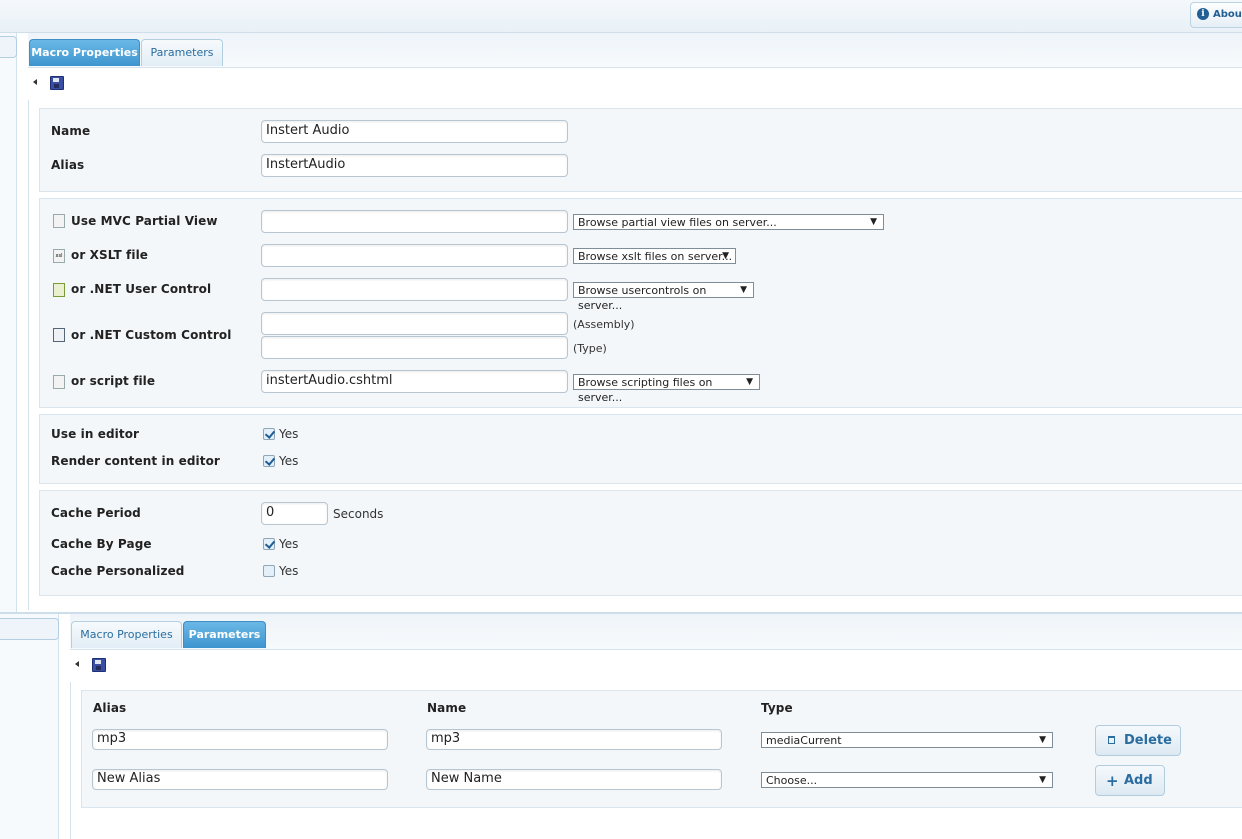 The image size is (1242, 839). I want to click on render-in-editor-yes: Yes, so click(289, 461).